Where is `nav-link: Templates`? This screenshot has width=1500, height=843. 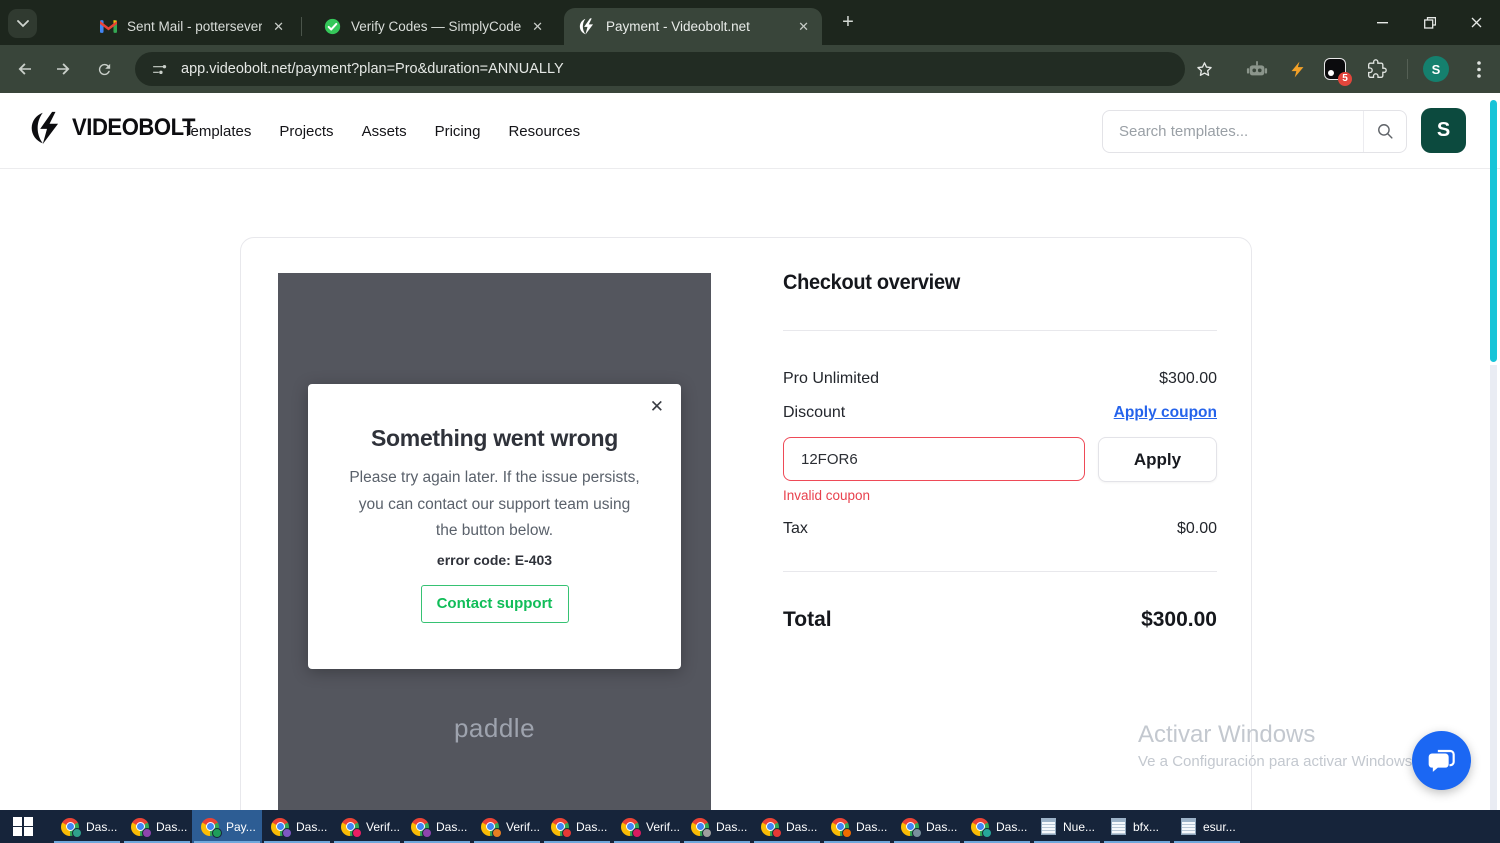 nav-link: Templates is located at coordinates (217, 131).